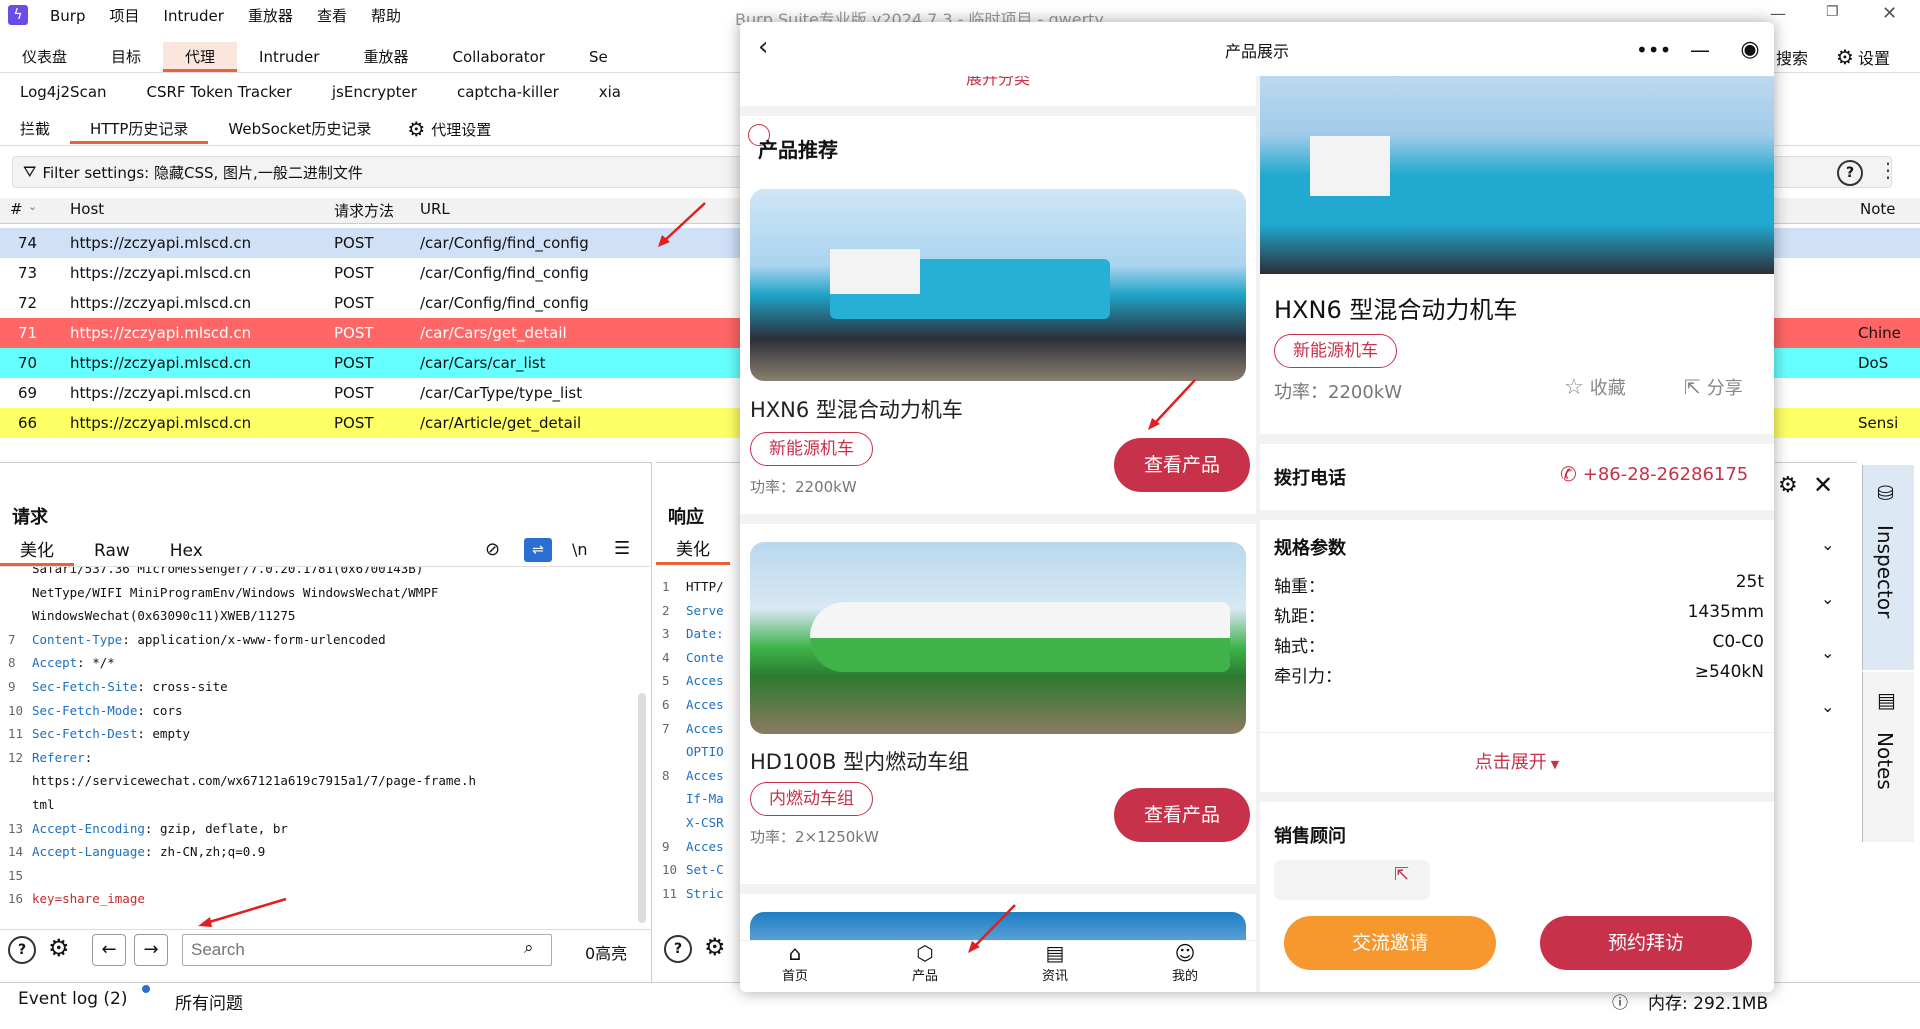 This screenshot has height=1029, width=1920. I want to click on tab-captcha-killer: captcha-killer, so click(508, 92).